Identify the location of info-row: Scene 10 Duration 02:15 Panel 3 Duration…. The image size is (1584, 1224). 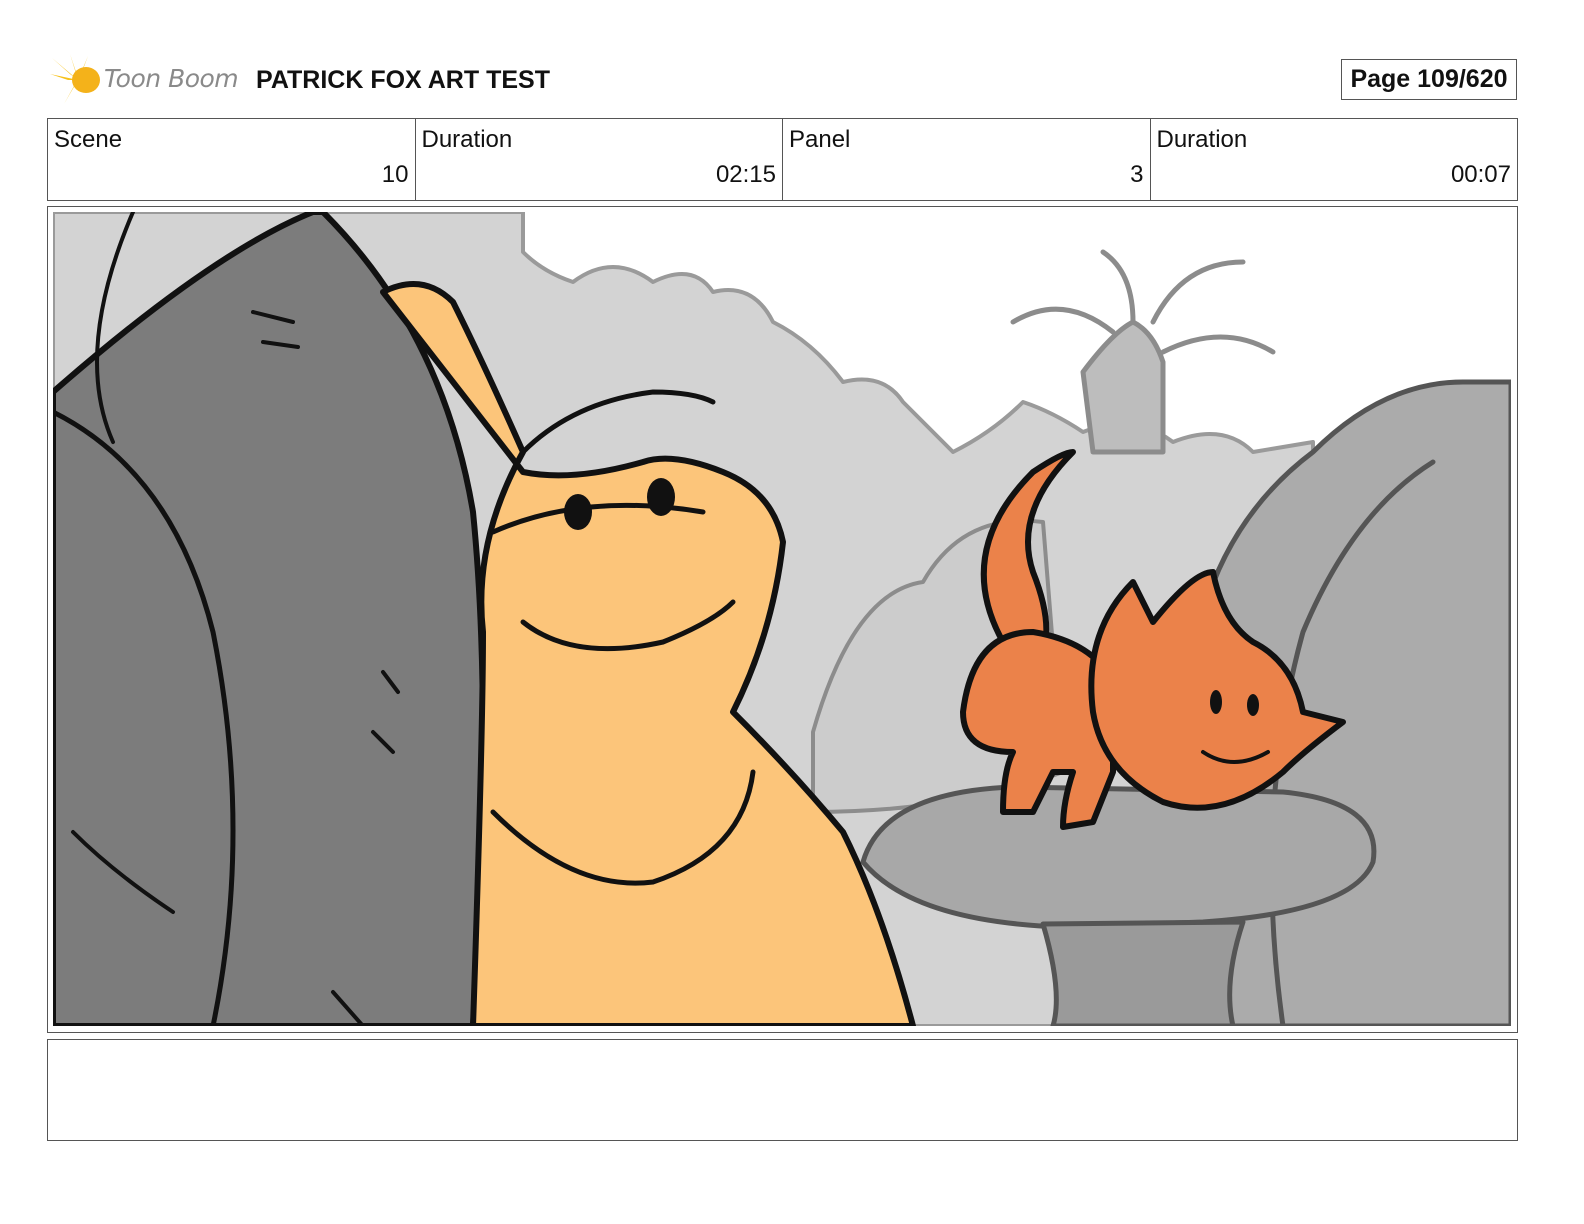
(782, 159).